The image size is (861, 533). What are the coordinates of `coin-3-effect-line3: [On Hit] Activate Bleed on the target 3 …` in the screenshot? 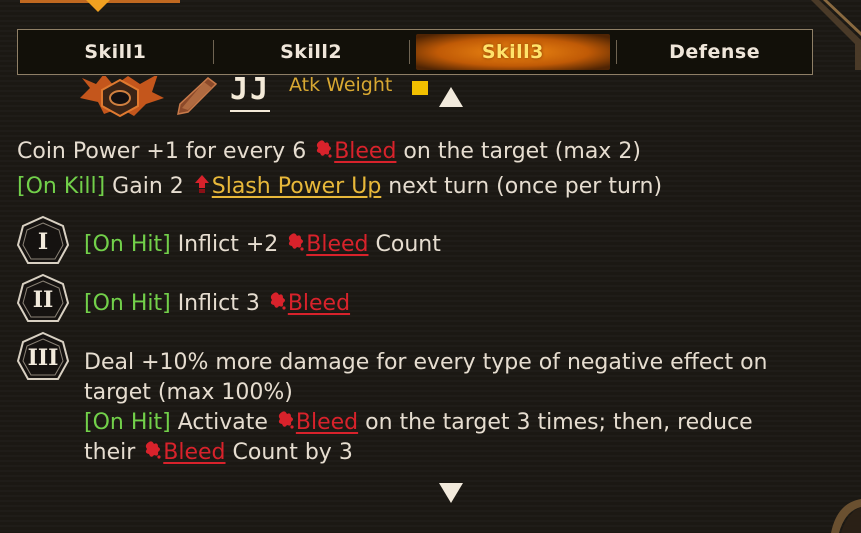 It's located at (418, 422).